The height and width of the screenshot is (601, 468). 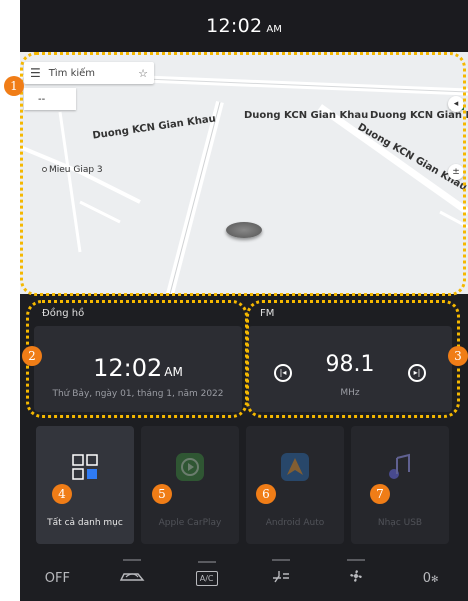 I want to click on annotation-badge-7: 7, so click(x=380, y=494).